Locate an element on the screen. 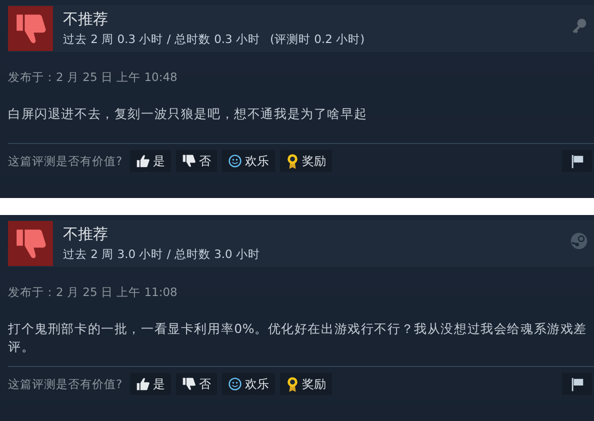  posted-date: 发布于：2 月 25 日 上午 11:08 is located at coordinates (93, 292).